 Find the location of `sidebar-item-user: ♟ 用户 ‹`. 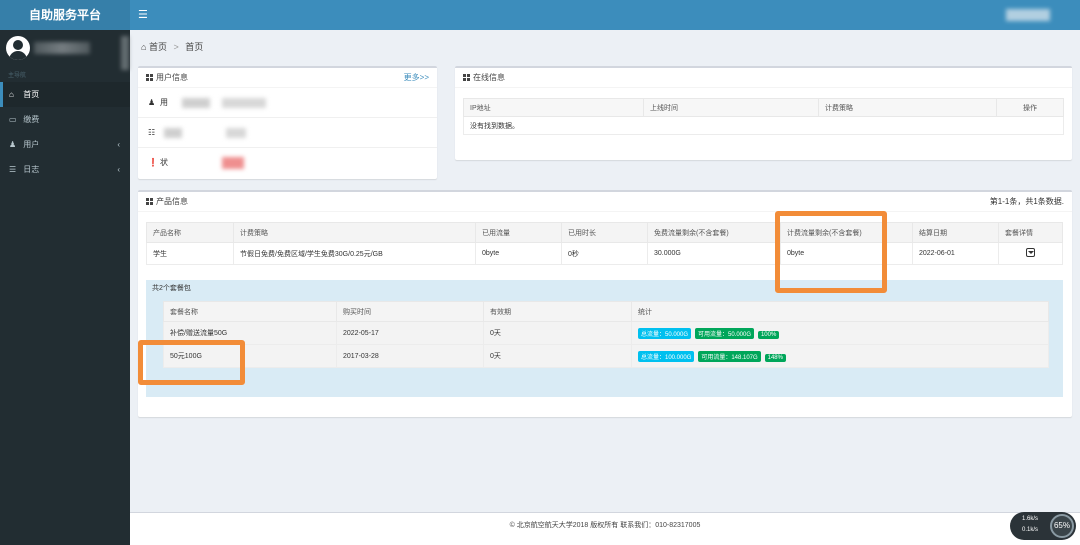

sidebar-item-user: ♟ 用户 ‹ is located at coordinates (65, 144).